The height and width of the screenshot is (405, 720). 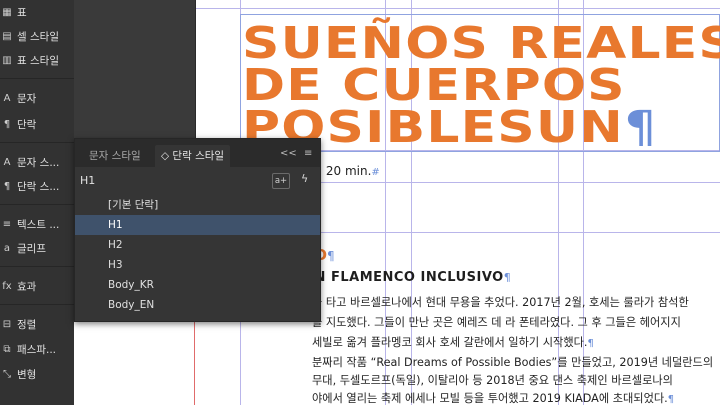 I want to click on effects-icon: fx, so click(x=7, y=286).